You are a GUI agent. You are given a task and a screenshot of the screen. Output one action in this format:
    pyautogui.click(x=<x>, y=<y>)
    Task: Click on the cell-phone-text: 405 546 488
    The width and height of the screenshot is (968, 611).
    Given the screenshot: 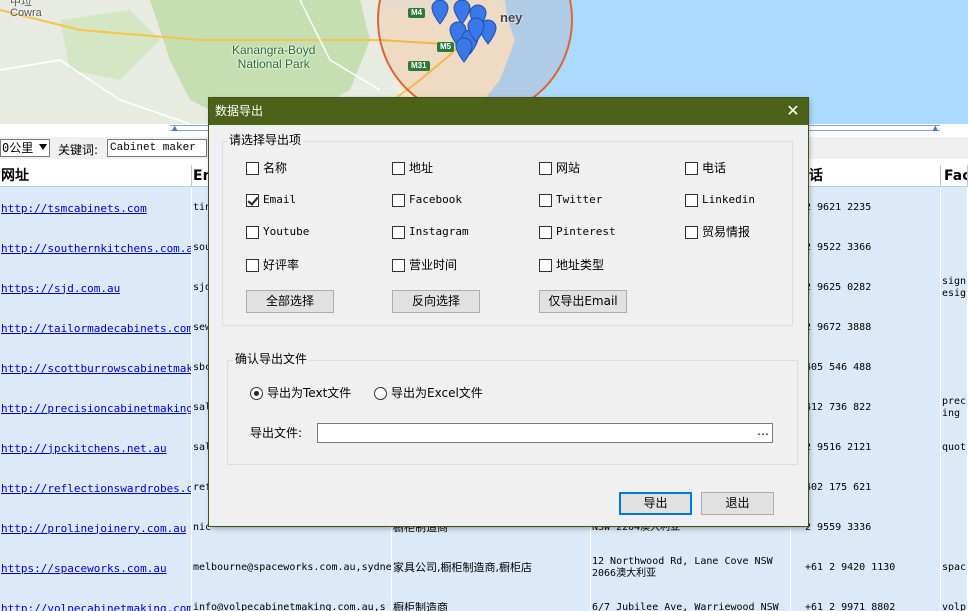 What is the action you would take?
    pyautogui.click(x=838, y=367)
    